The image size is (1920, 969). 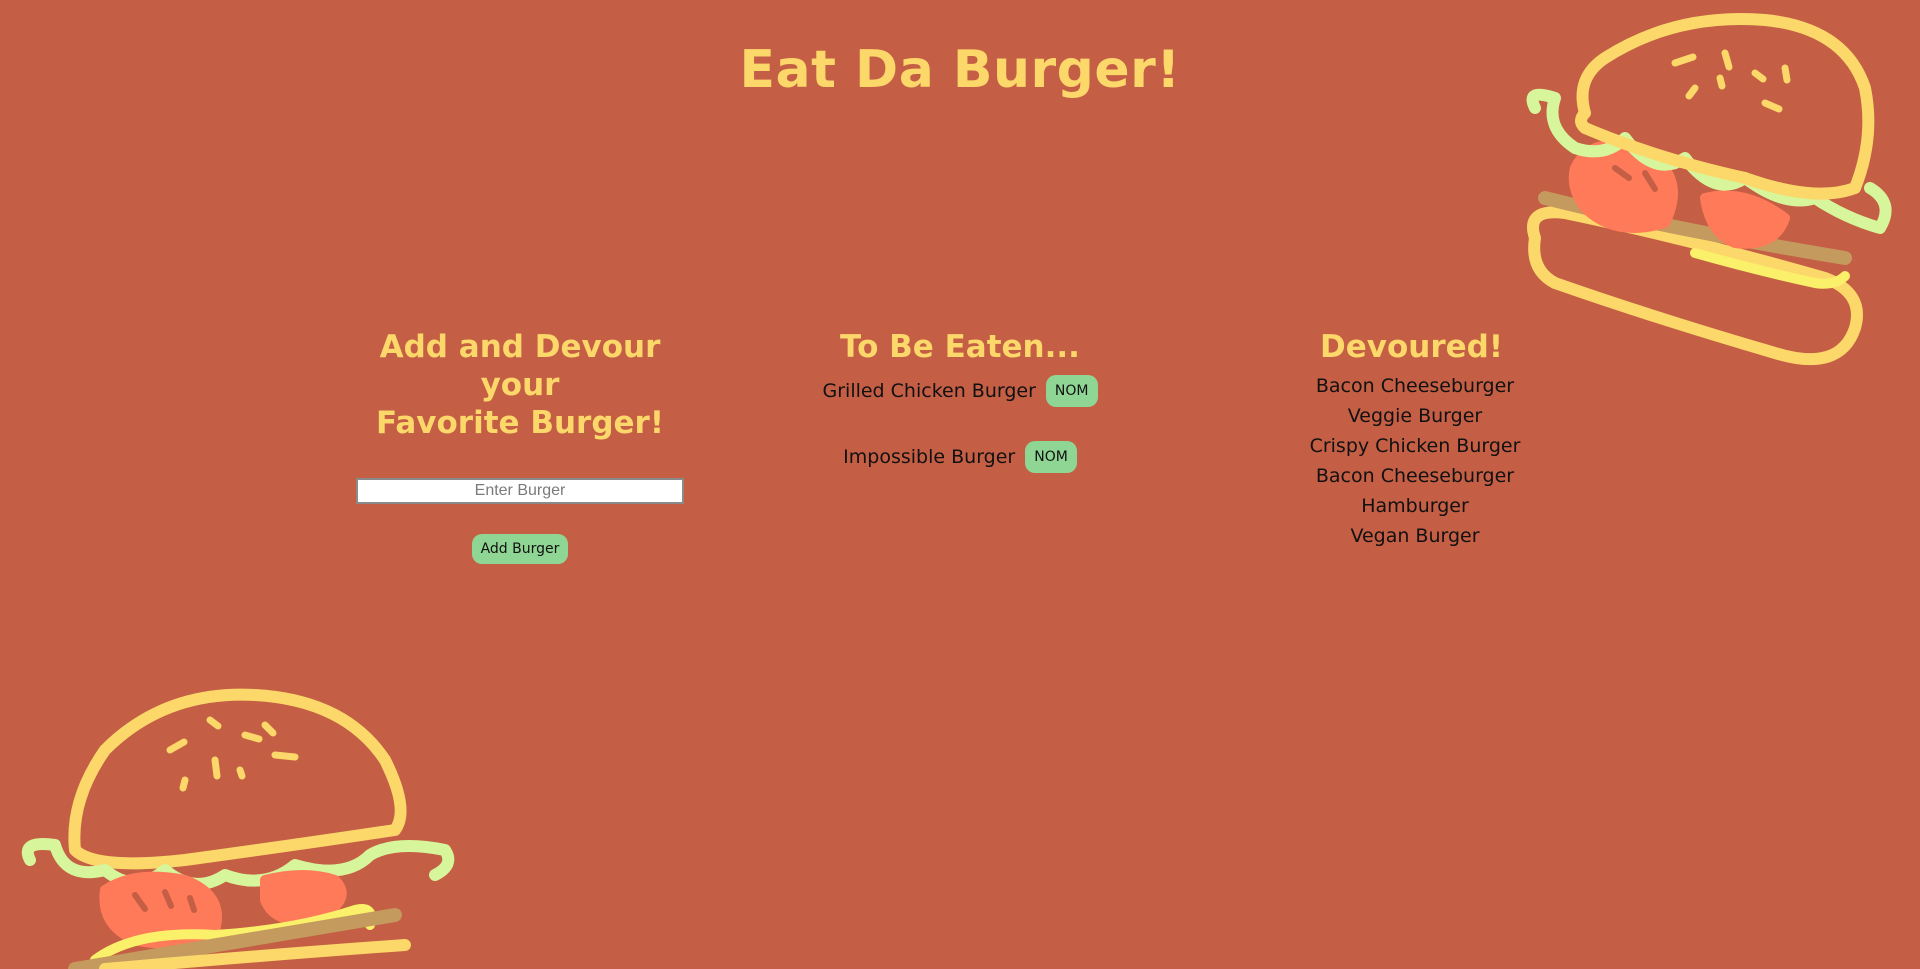 I want to click on devoured-heading: Devoured!, so click(x=1411, y=347).